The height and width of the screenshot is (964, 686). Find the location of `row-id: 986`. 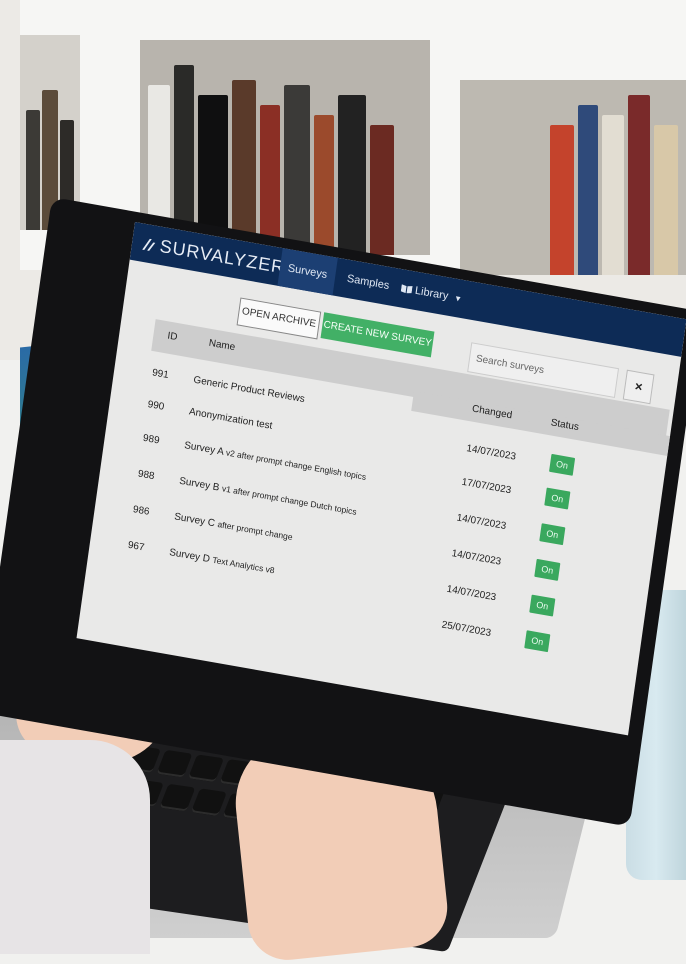

row-id: 986 is located at coordinates (141, 511).